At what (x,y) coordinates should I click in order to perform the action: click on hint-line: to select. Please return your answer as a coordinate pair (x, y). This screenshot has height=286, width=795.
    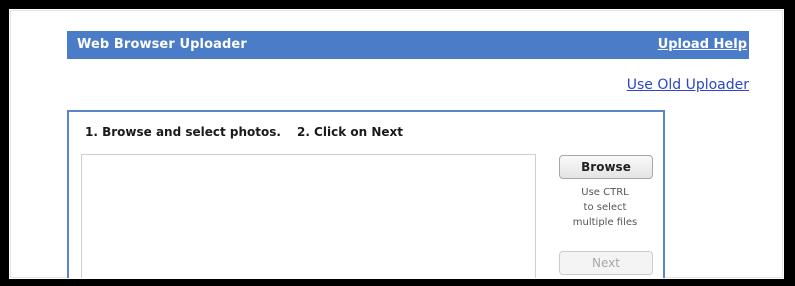
    Looking at the image, I should click on (605, 207).